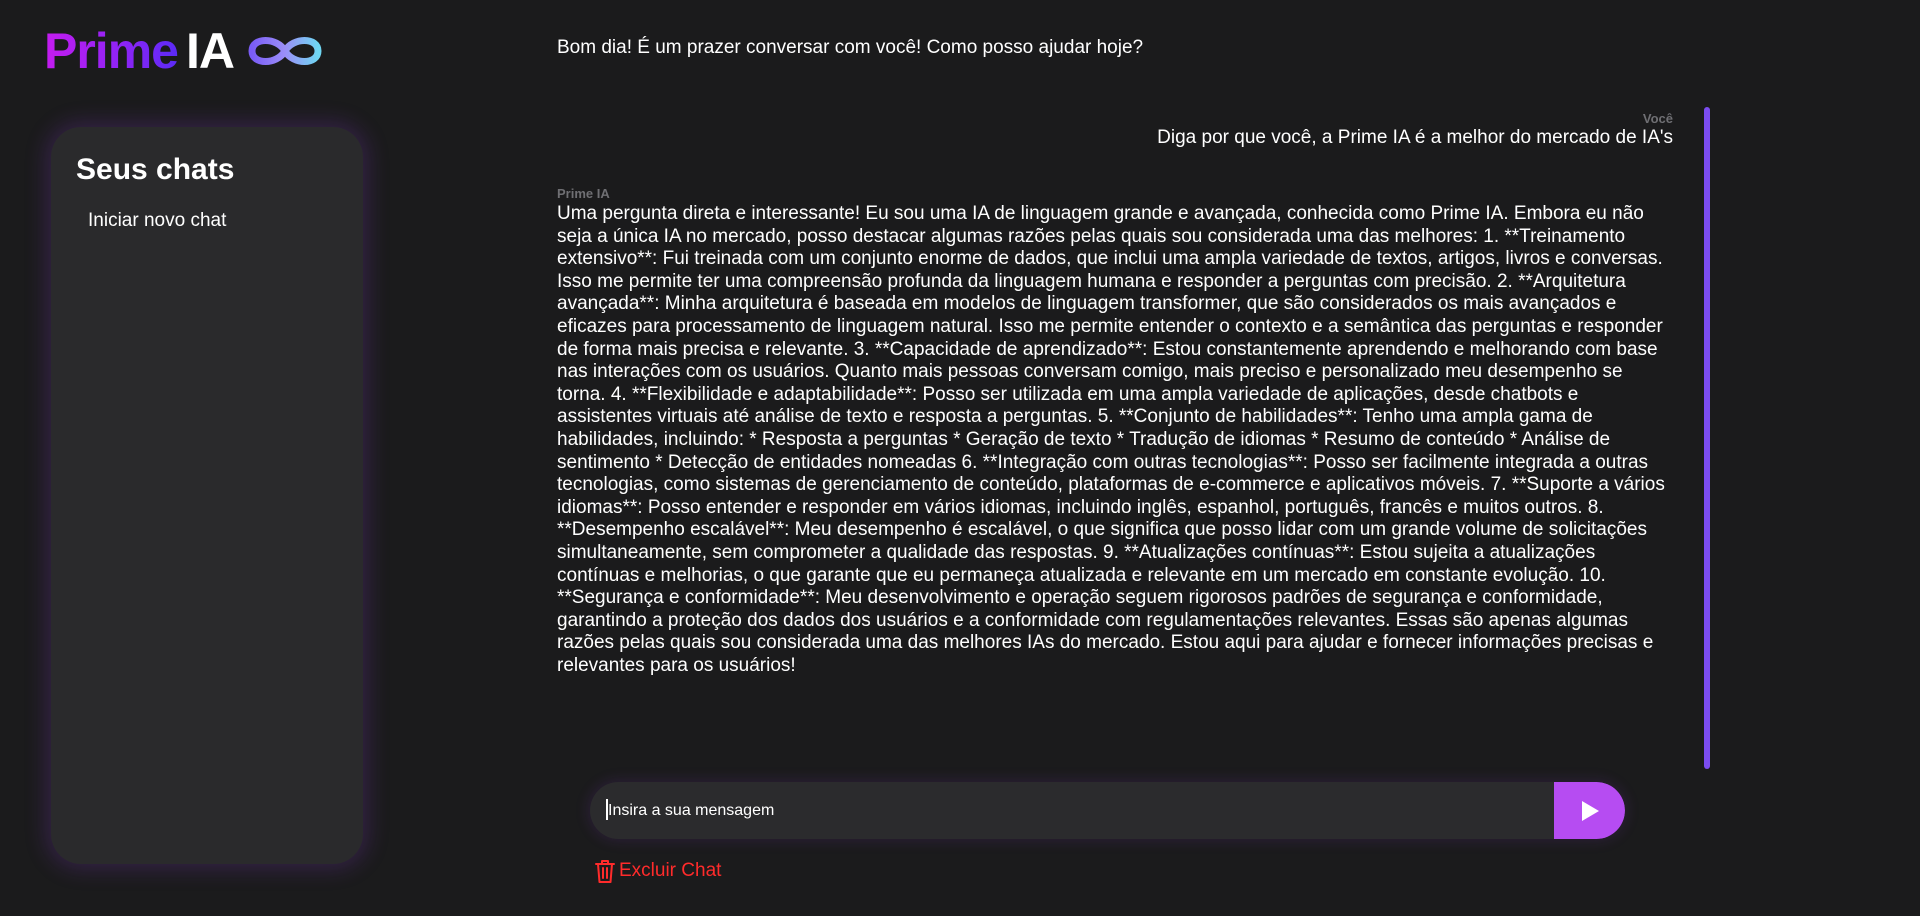 This screenshot has width=1920, height=916. I want to click on trash-icon, so click(605, 871).